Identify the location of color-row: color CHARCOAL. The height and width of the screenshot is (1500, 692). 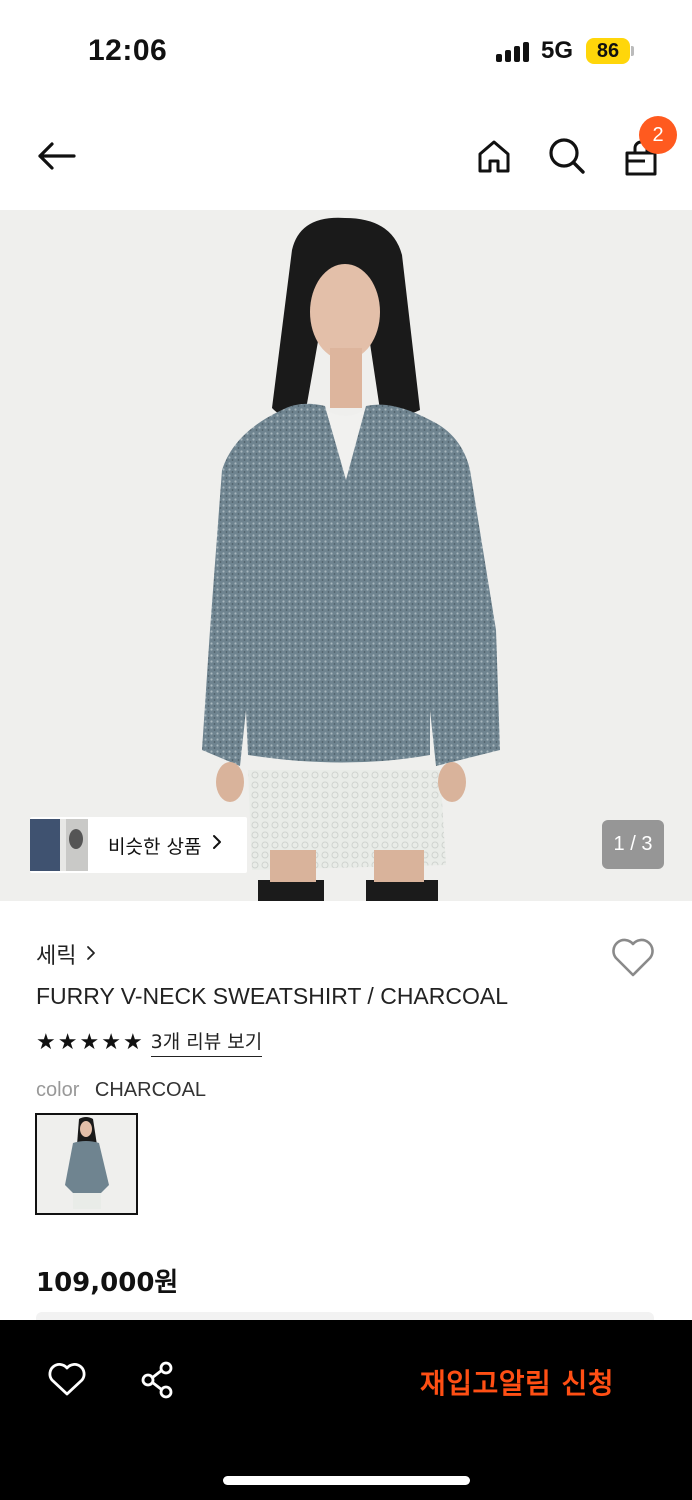
(121, 1090).